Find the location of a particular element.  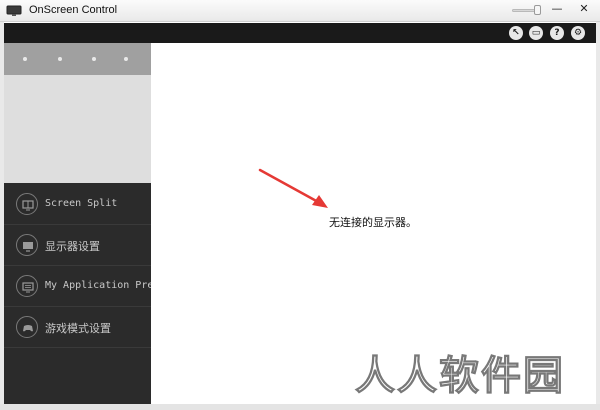

sidebar-item-label: My Application Preset is located at coordinates (98, 285).